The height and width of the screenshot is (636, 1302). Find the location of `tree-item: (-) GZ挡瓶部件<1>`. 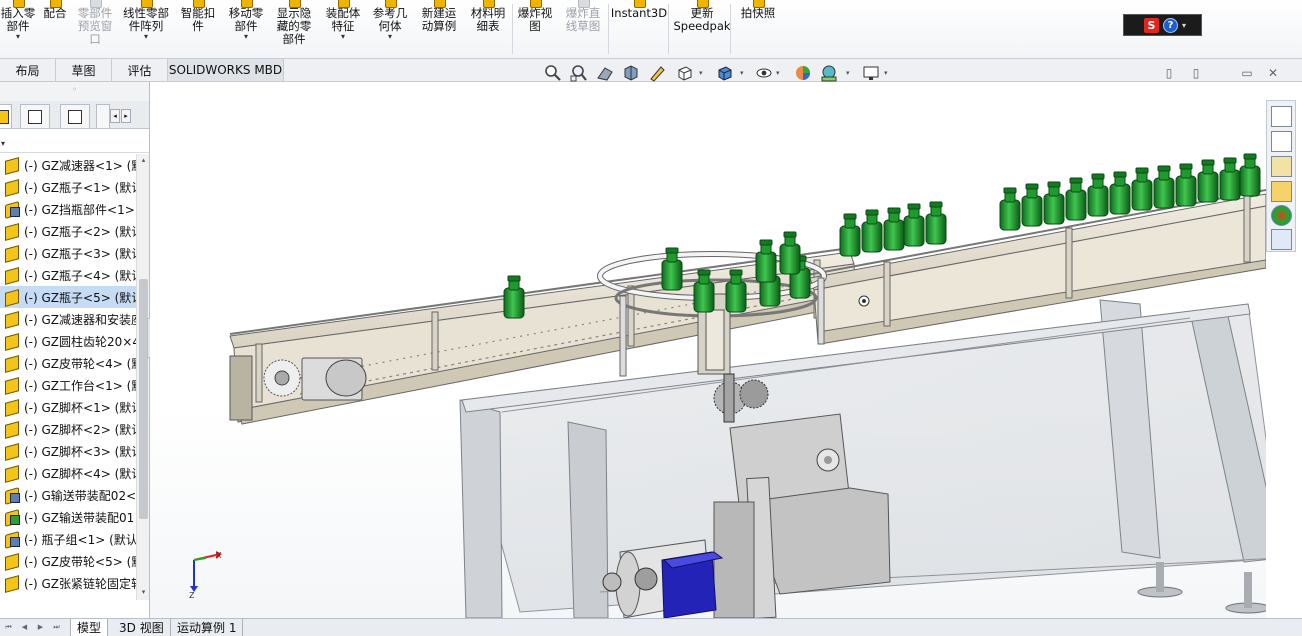

tree-item: (-) GZ挡瓶部件<1> is located at coordinates (68, 209).